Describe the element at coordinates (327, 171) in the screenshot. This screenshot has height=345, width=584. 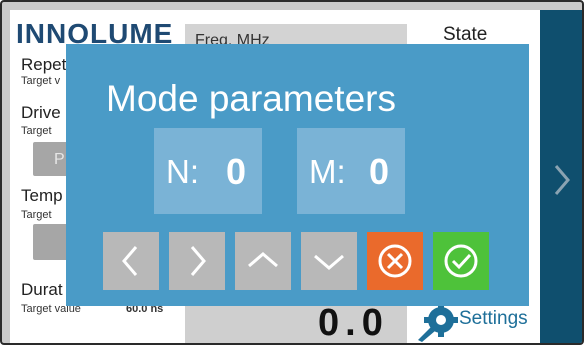
I see `param-m-label: M:` at that location.